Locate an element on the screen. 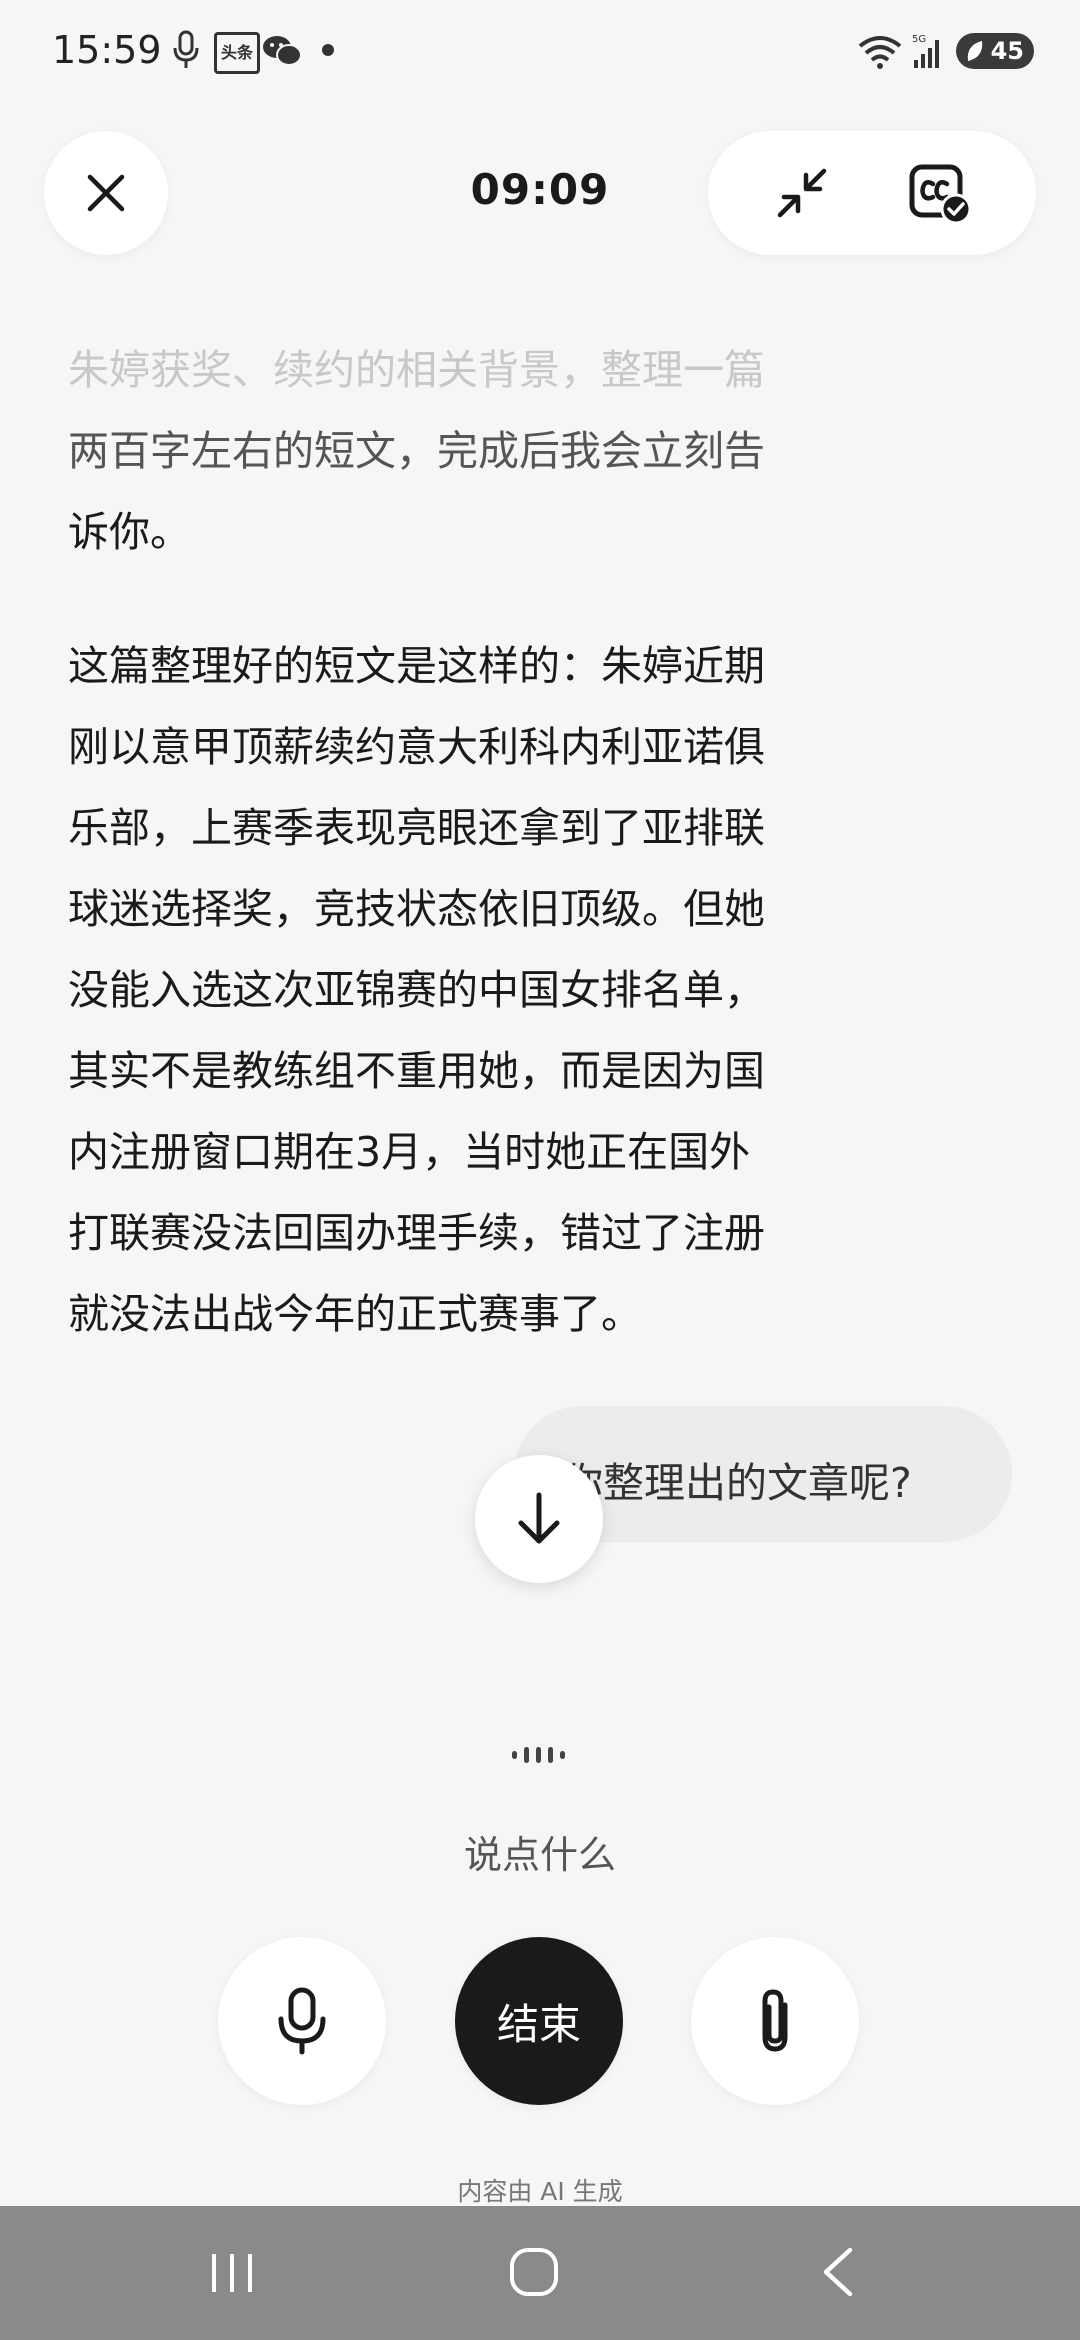  call-timer: 09:09 is located at coordinates (540, 189).